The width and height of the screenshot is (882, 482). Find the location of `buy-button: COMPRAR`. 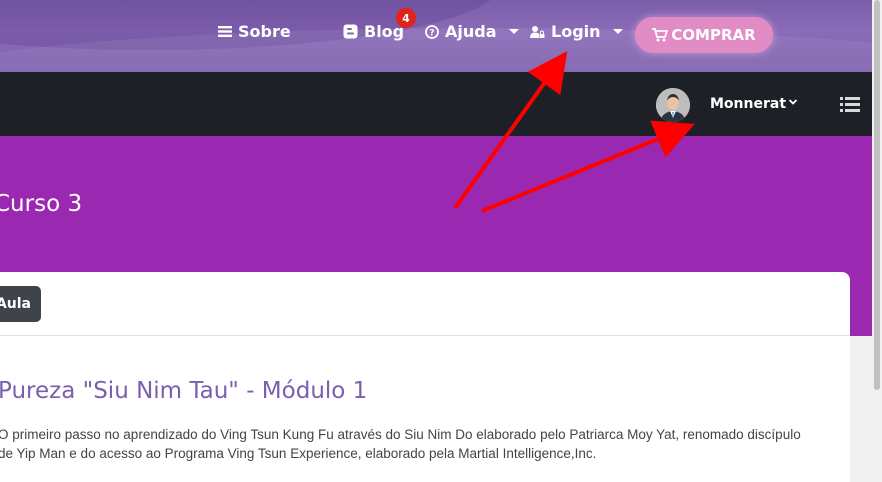

buy-button: COMPRAR is located at coordinates (704, 35).